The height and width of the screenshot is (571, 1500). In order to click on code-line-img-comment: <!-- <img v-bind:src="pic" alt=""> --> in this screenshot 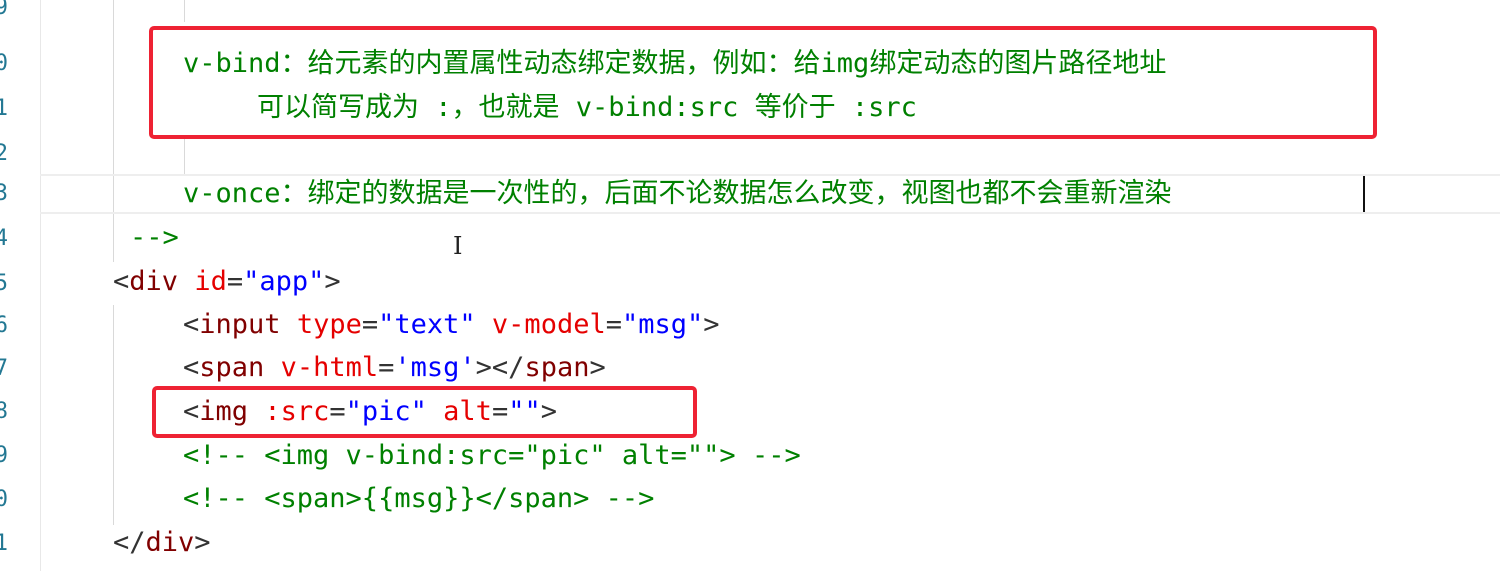, I will do `click(492, 456)`.